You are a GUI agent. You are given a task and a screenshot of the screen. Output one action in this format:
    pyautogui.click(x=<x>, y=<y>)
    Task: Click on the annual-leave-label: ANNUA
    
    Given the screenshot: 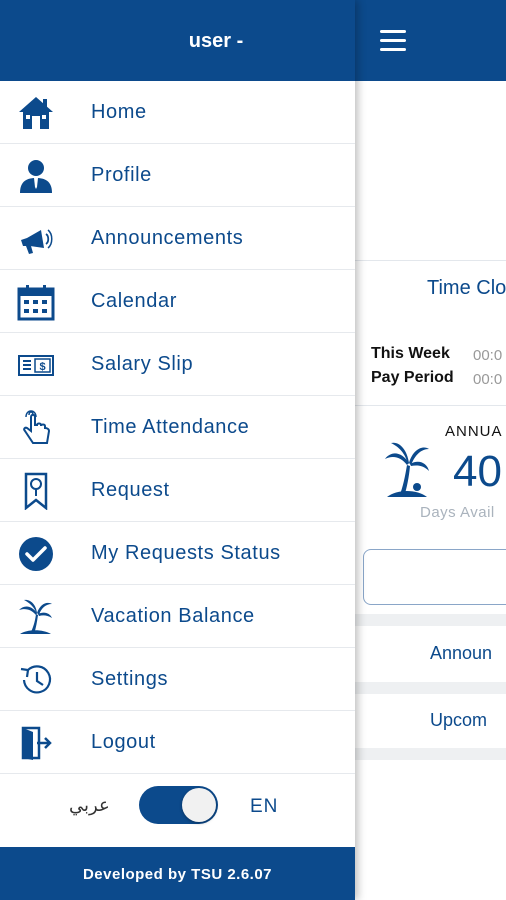 What is the action you would take?
    pyautogui.click(x=474, y=431)
    